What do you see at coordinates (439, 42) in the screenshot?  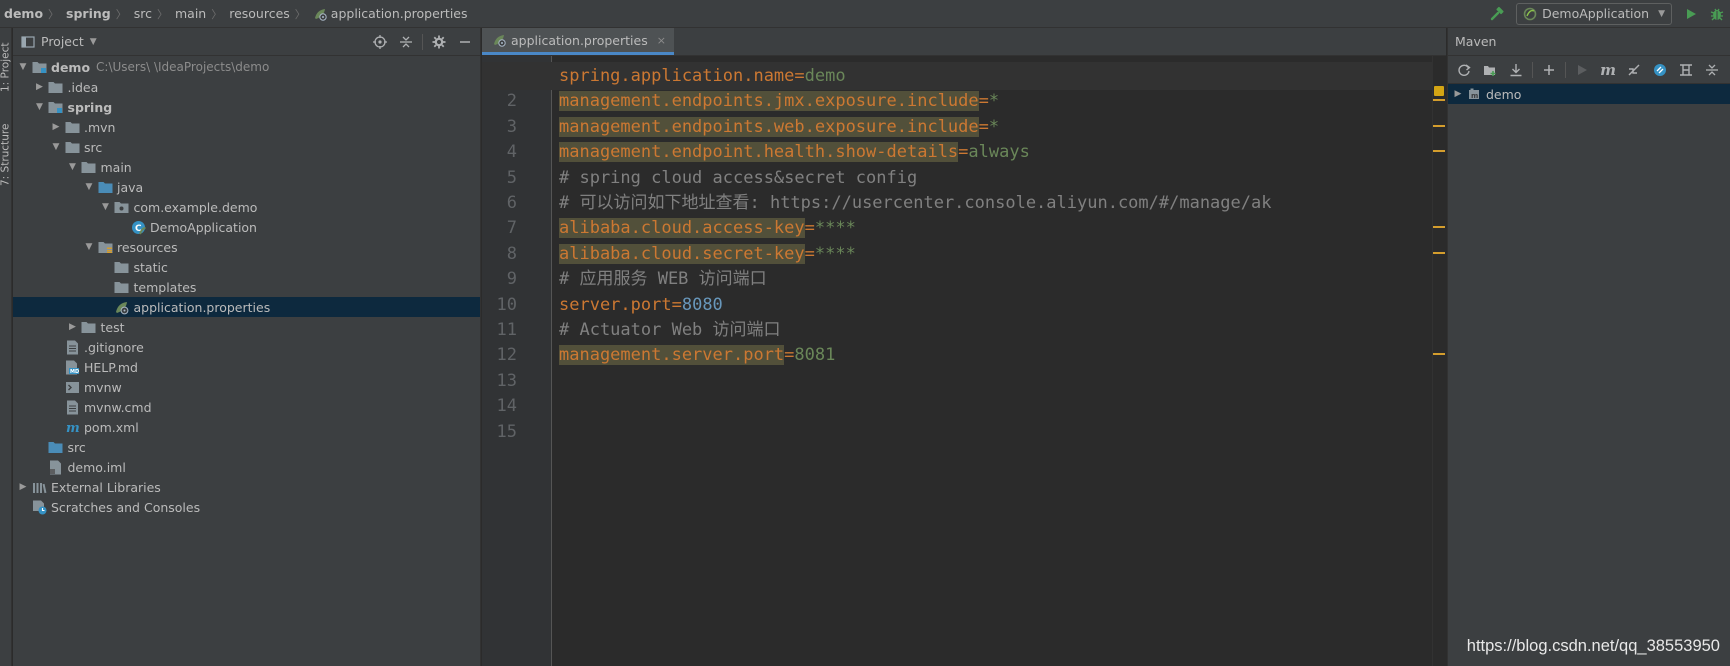 I see `gear-icon` at bounding box center [439, 42].